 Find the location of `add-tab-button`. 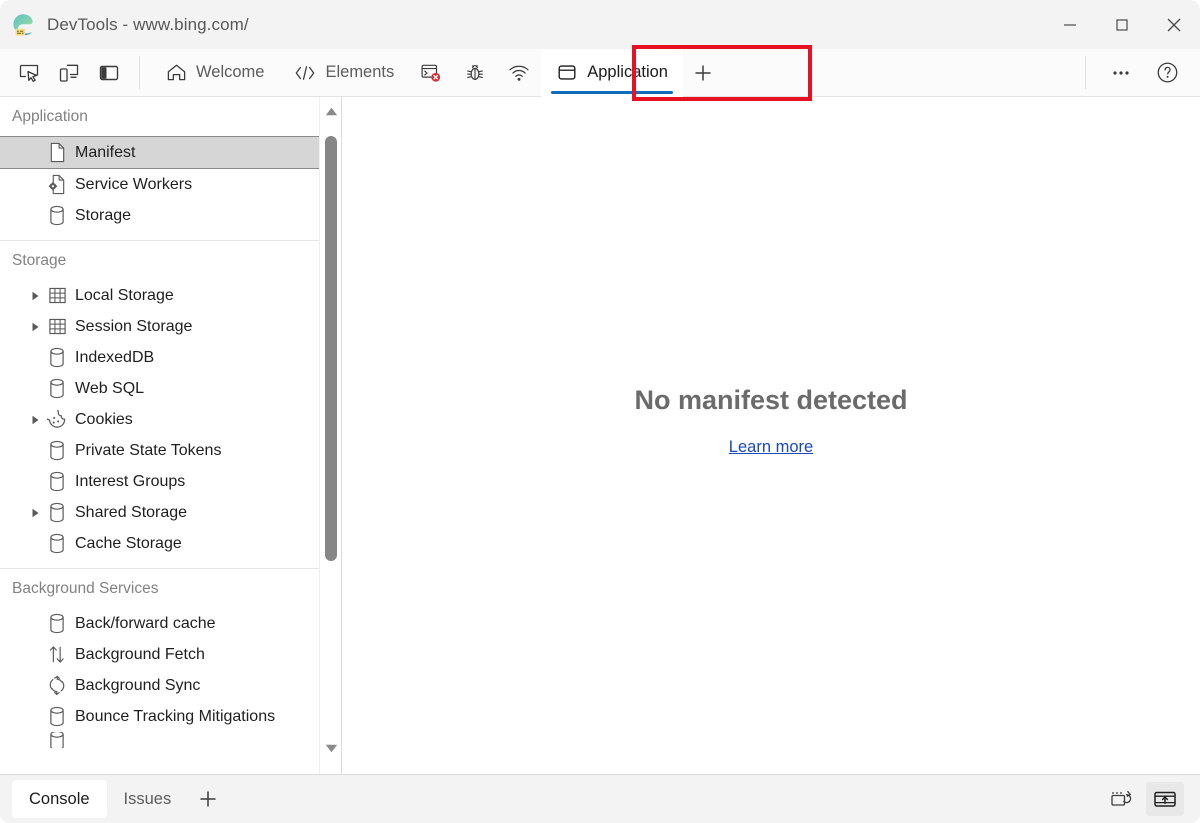

add-tab-button is located at coordinates (703, 73).